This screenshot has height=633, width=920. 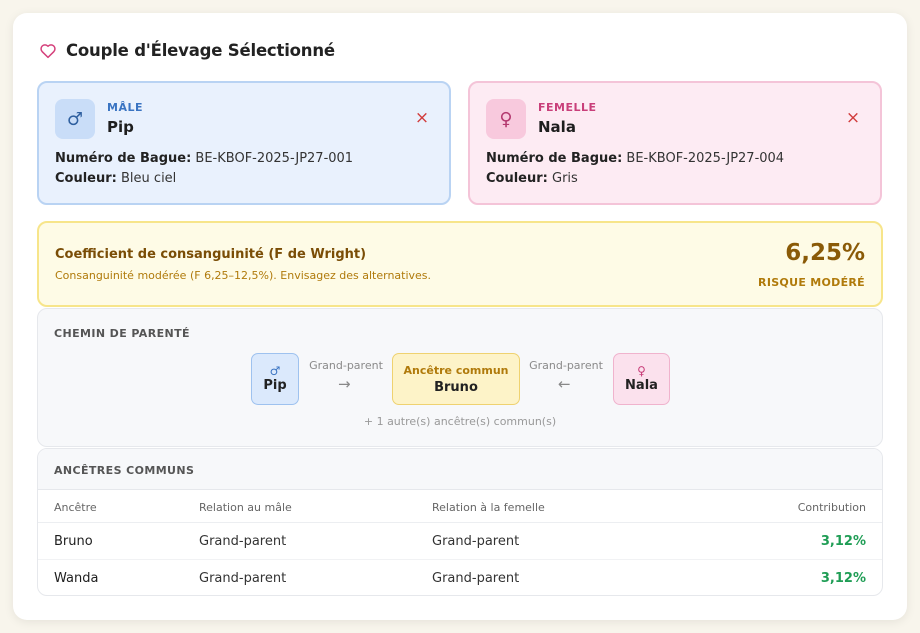 I want to click on male-ring-line: Numéro de Bague: BE-KBOF-2025-JP27-001, so click(x=204, y=158).